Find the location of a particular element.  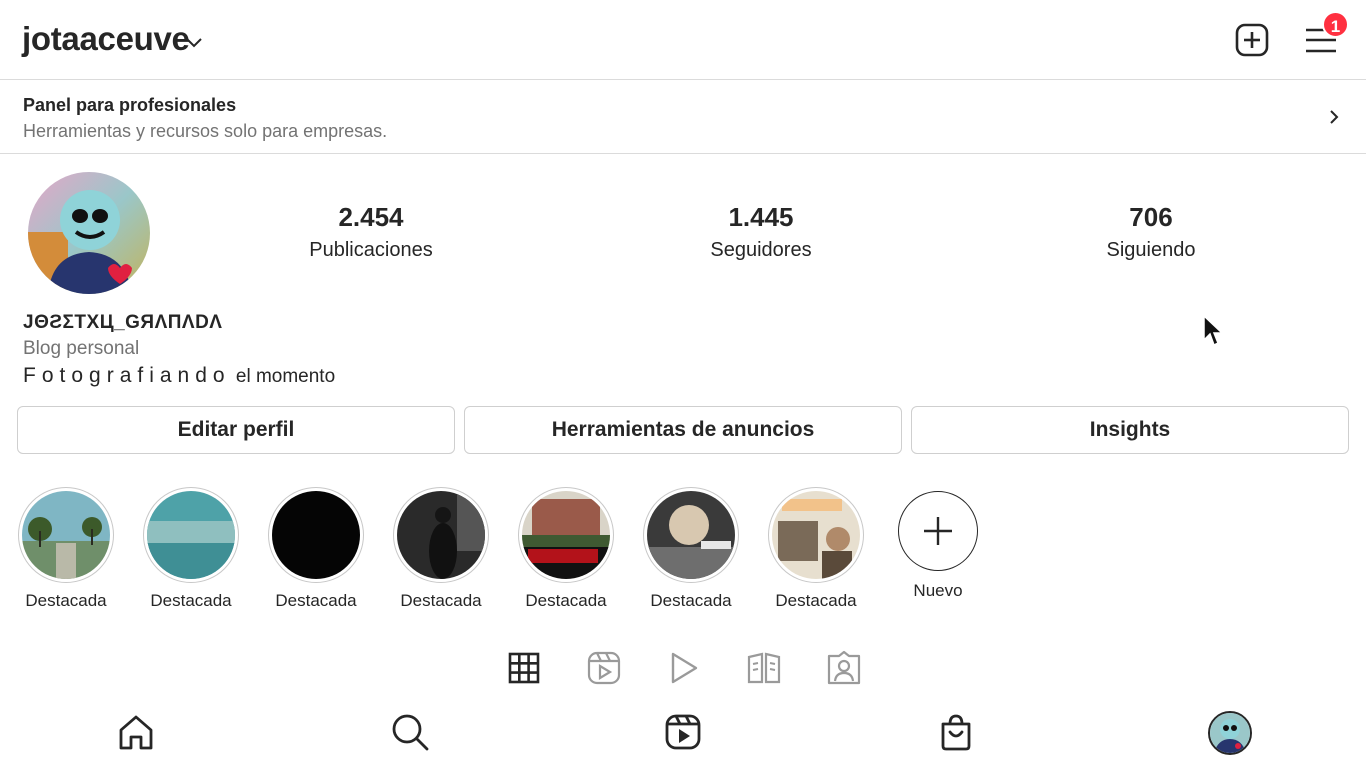

username-title: jotaaceuve is located at coordinates (106, 39).